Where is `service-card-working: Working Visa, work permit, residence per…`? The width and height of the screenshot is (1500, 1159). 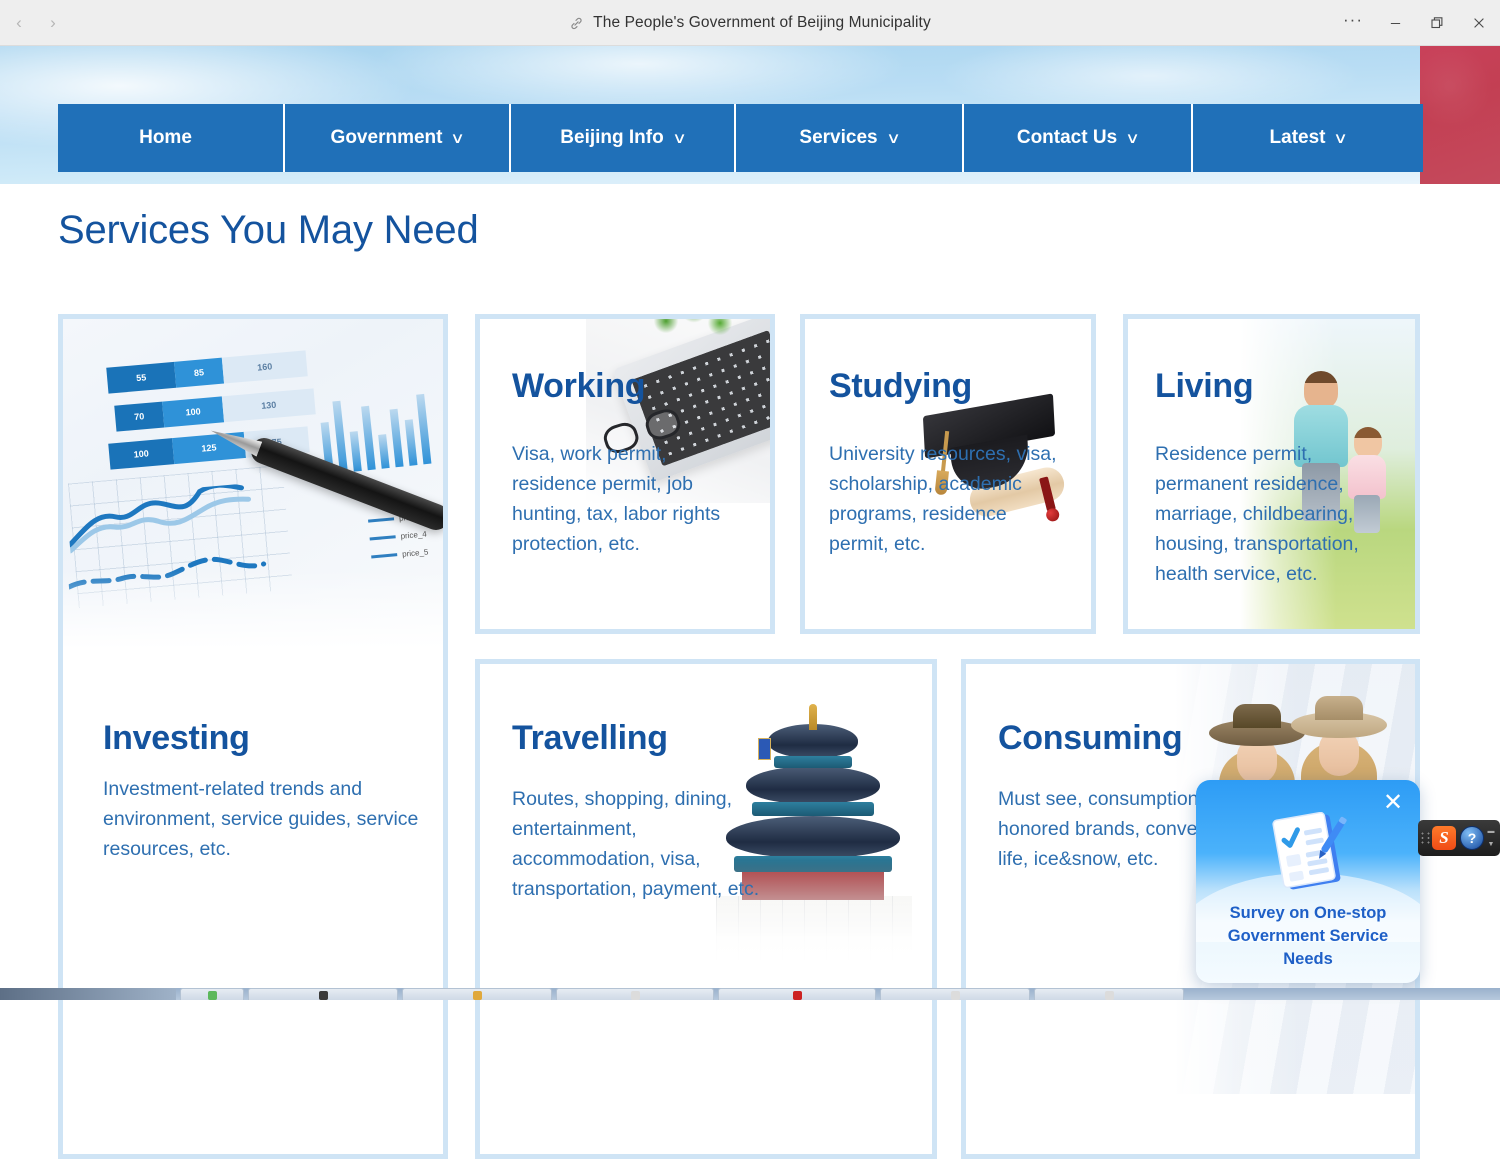
service-card-working: Working Visa, work permit, residence per… is located at coordinates (625, 474).